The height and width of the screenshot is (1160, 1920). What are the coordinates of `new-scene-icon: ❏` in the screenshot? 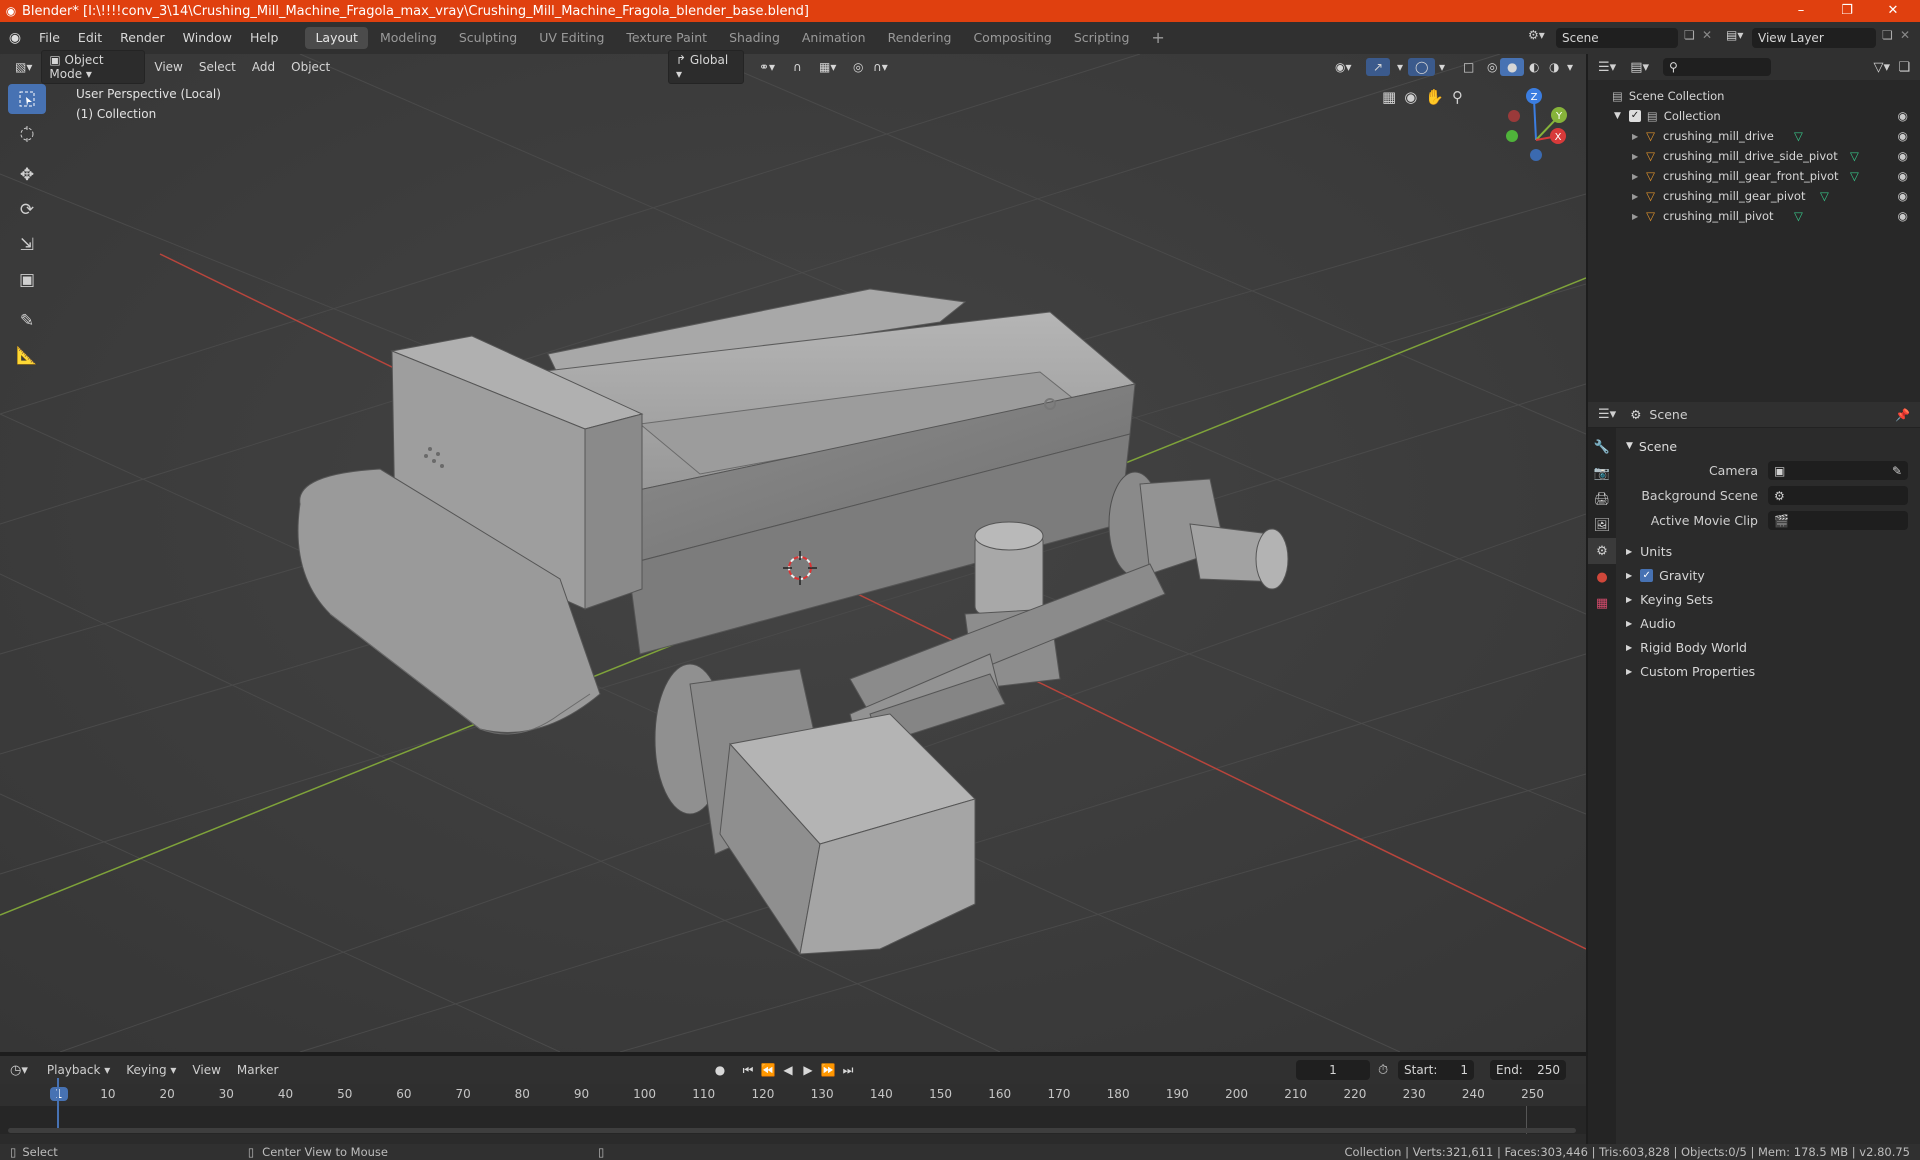 It's located at (1689, 35).